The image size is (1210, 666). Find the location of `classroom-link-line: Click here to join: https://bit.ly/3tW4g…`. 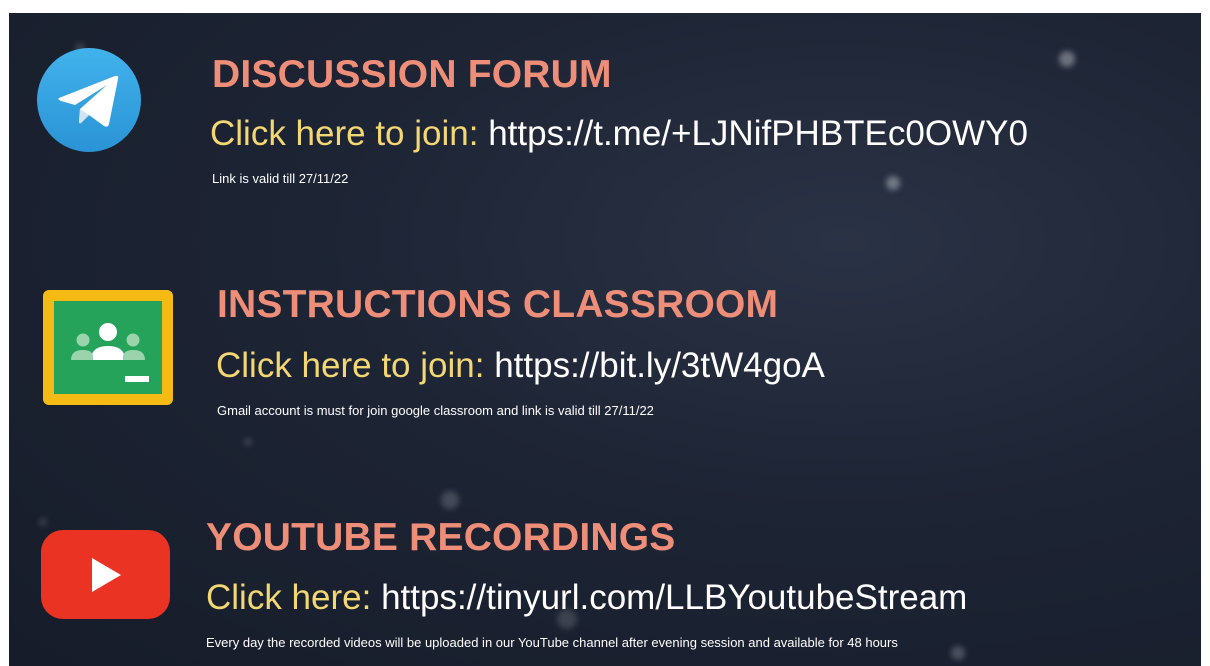

classroom-link-line: Click here to join: https://bit.ly/3tW4g… is located at coordinates (520, 366).